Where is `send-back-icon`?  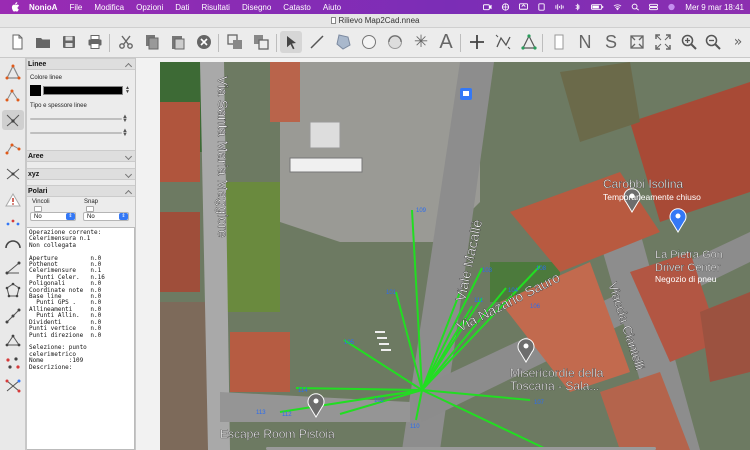 send-back-icon is located at coordinates (261, 42).